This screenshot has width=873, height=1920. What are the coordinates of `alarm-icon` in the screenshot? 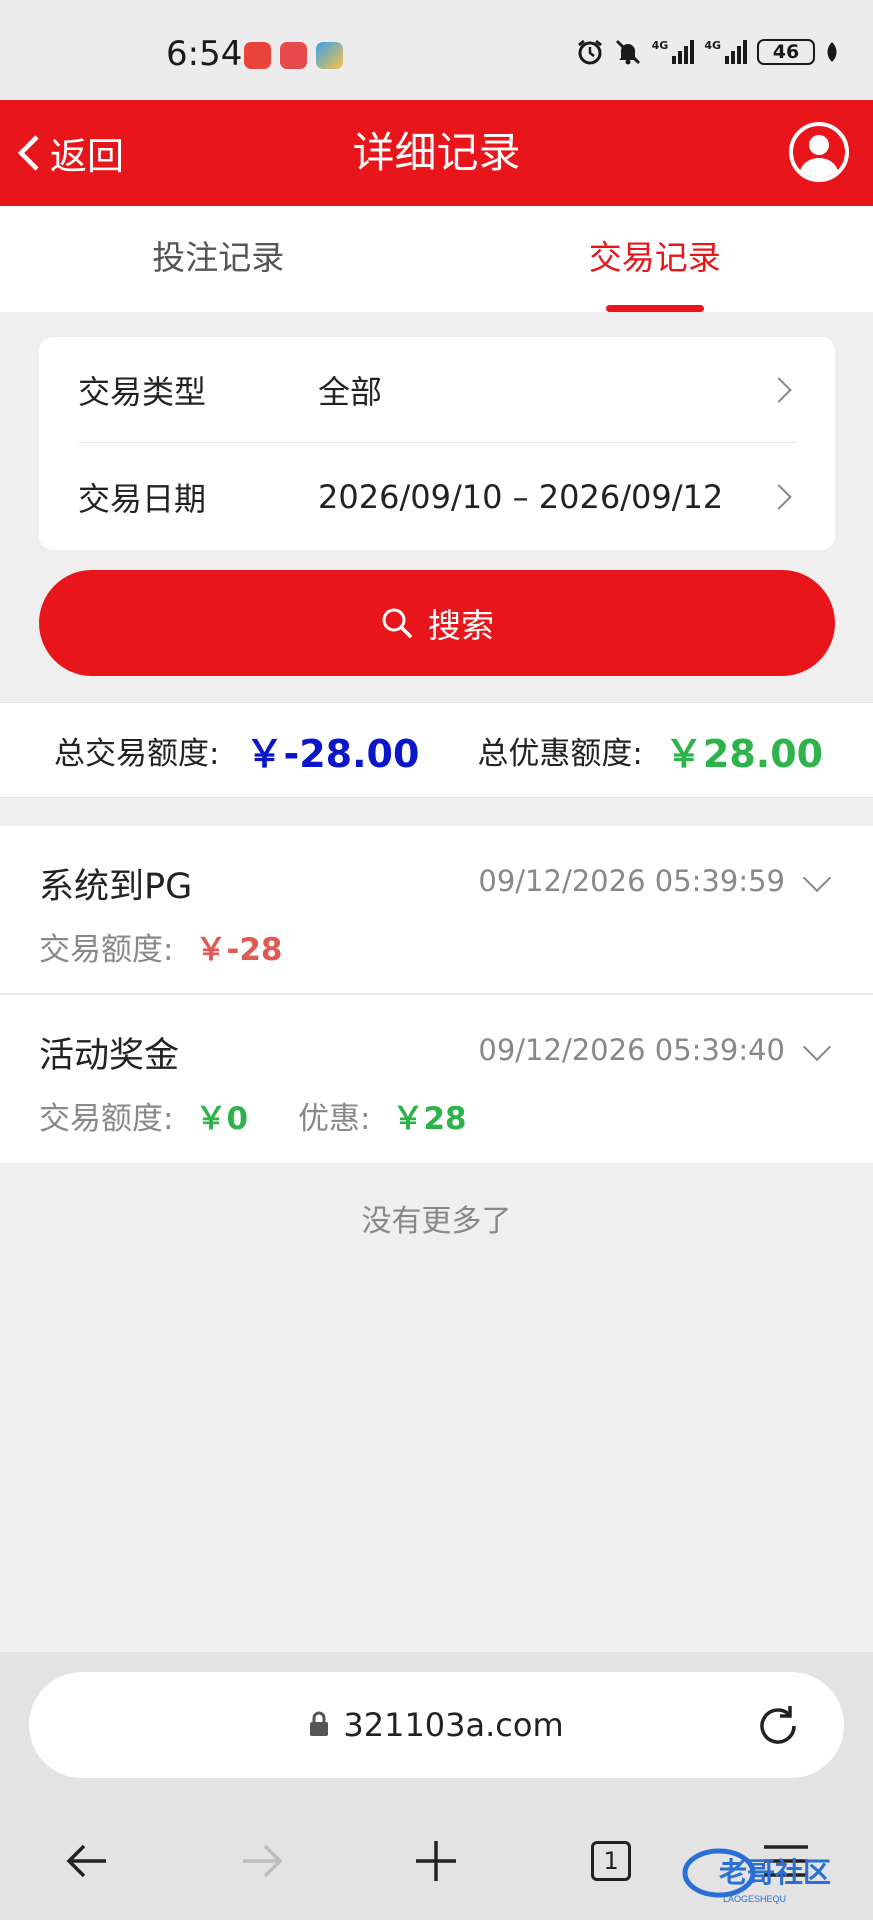 It's located at (589, 52).